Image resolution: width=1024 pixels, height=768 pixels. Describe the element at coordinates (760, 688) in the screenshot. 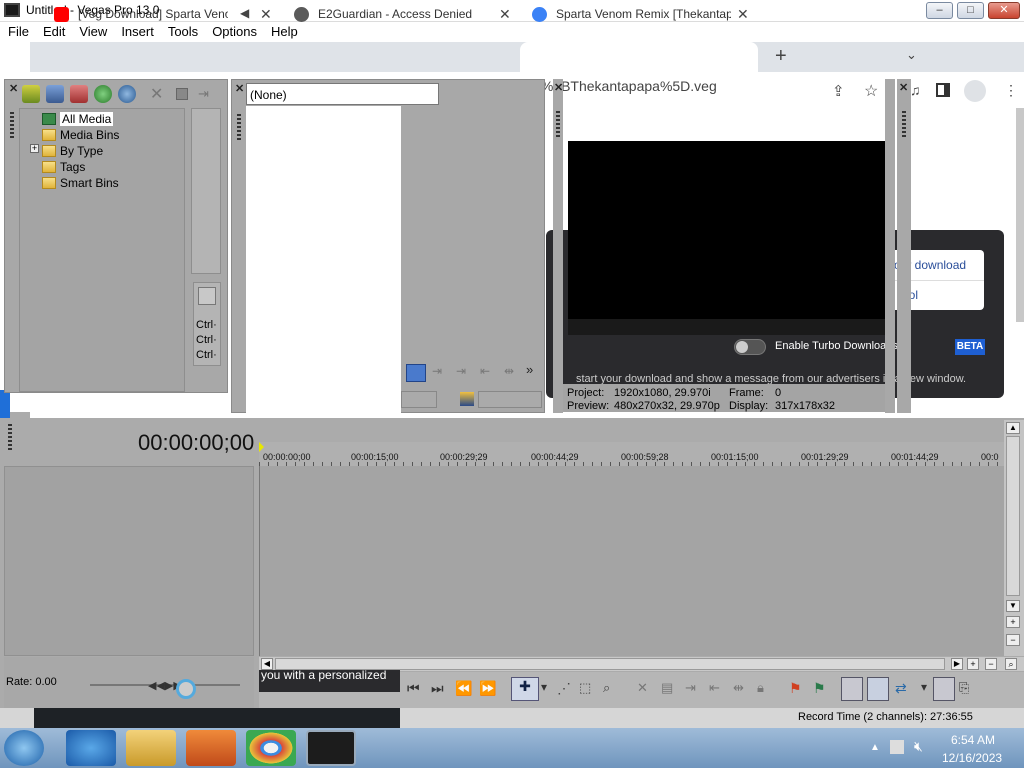

I see `lock-icon: 🔒︎` at that location.